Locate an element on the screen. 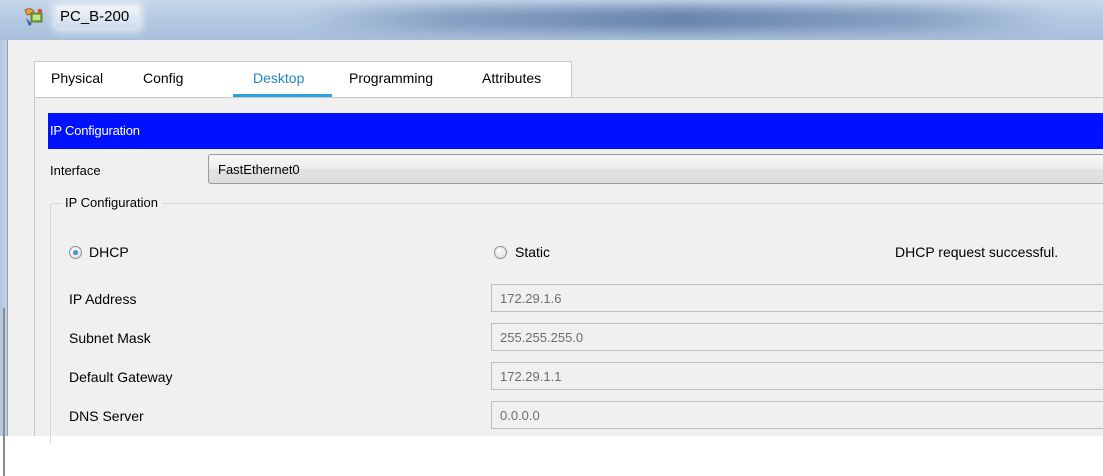 The width and height of the screenshot is (1103, 476). dns-server-label: DNS Server is located at coordinates (106, 416).